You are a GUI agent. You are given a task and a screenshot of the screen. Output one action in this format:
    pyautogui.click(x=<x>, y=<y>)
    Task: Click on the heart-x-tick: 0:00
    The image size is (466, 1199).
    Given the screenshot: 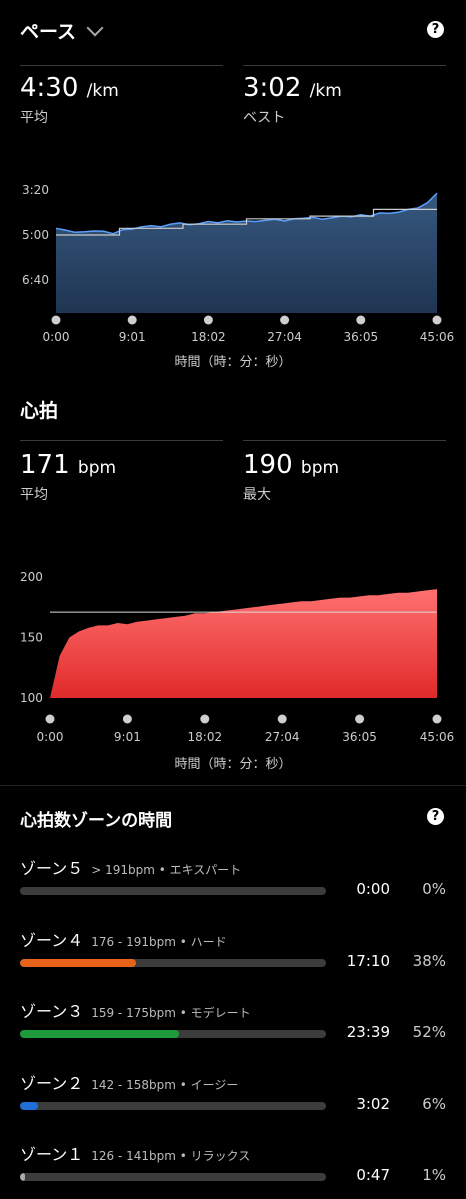 What is the action you would take?
    pyautogui.click(x=50, y=737)
    